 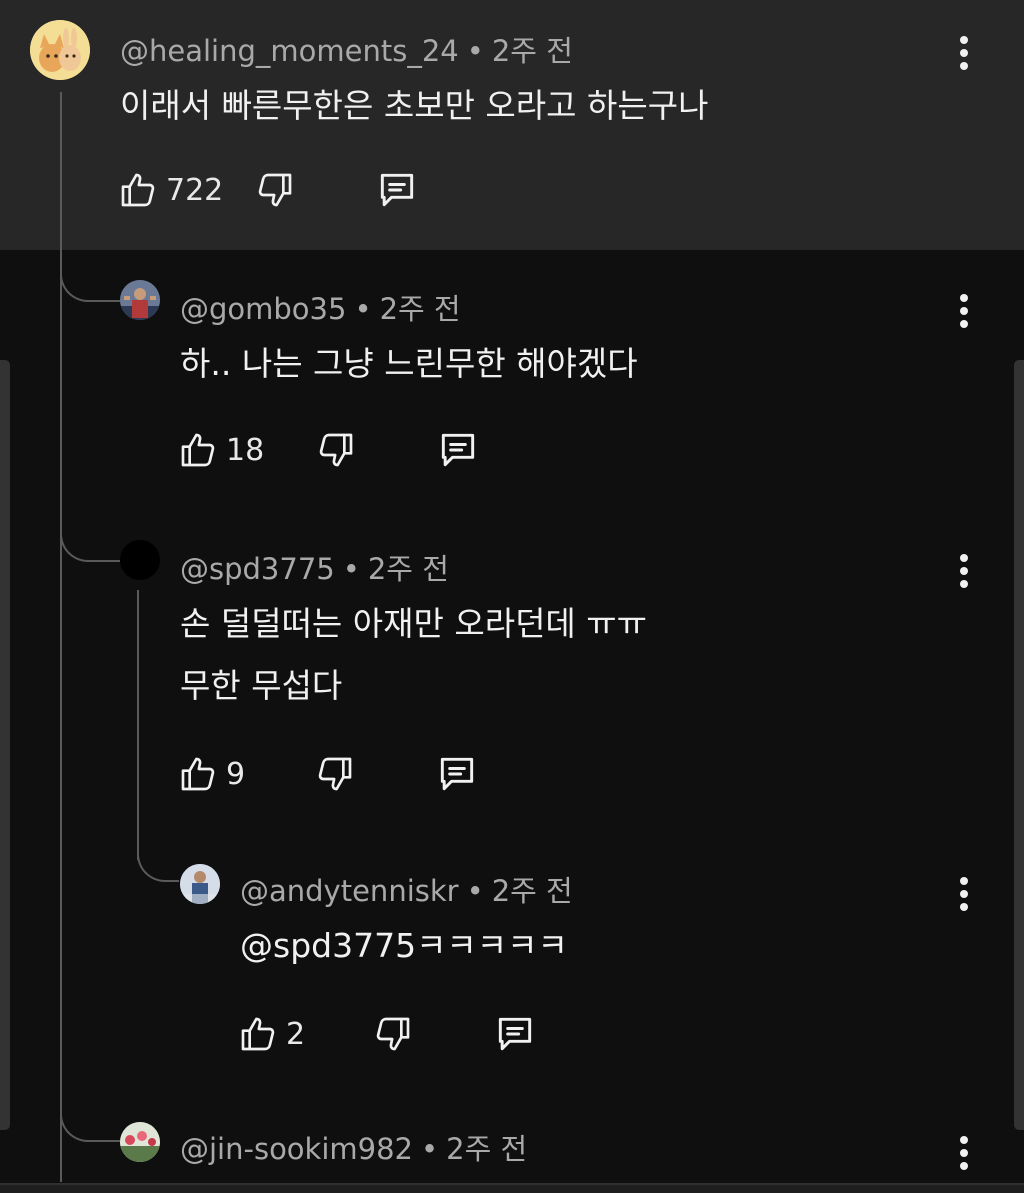 What do you see at coordinates (289, 51) in the screenshot?
I see `comment-author: @healing_moments_24` at bounding box center [289, 51].